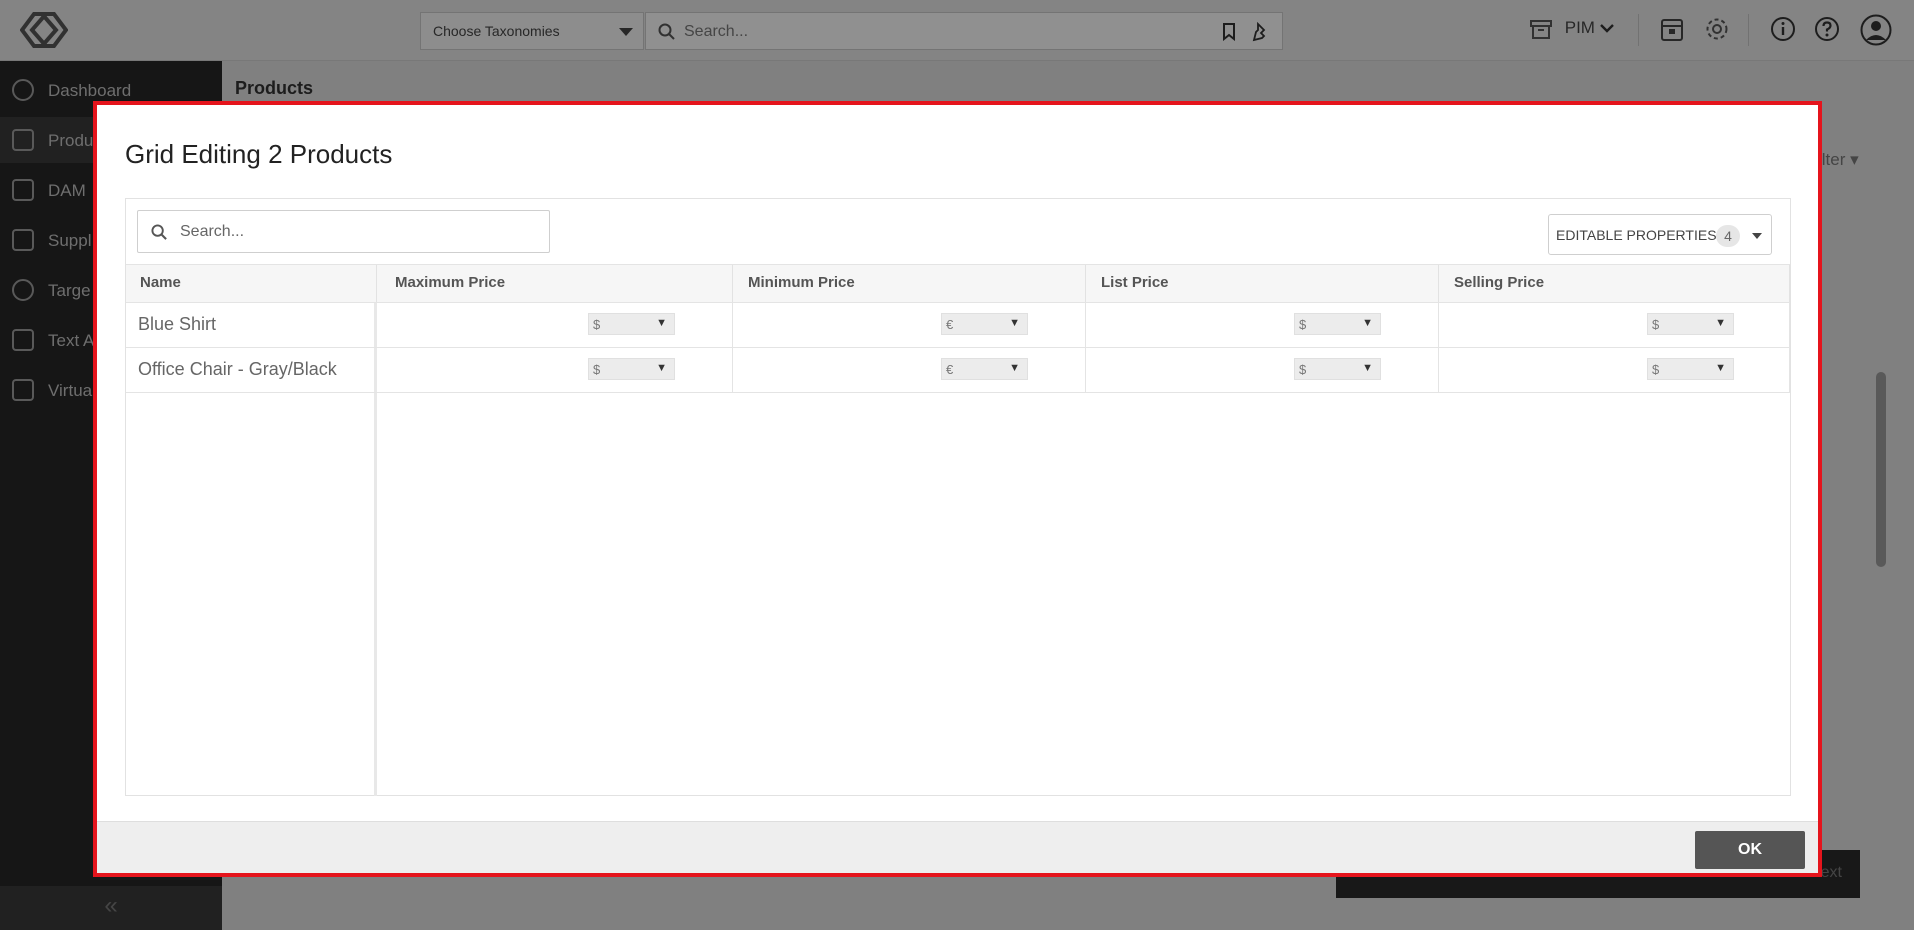  What do you see at coordinates (1636, 235) in the screenshot?
I see `editable-properties-label: EDITABLE PROPERTIES` at bounding box center [1636, 235].